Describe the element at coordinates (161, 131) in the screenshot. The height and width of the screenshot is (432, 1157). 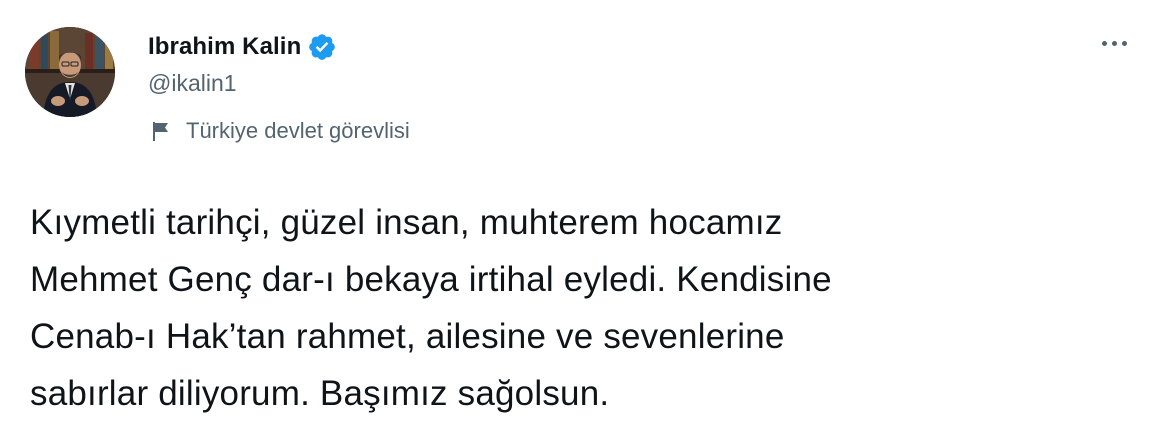
I see `flag-icon` at that location.